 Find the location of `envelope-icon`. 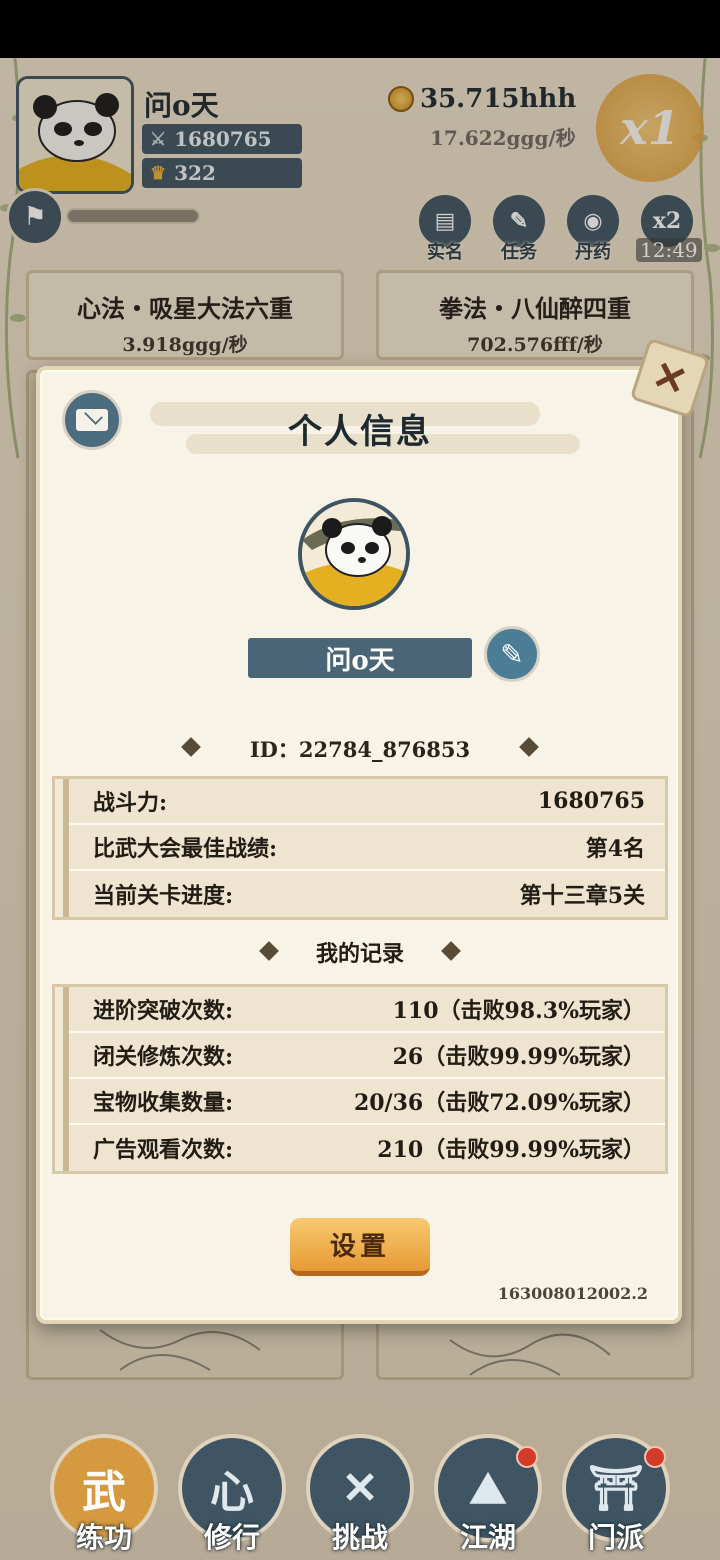

envelope-icon is located at coordinates (92, 420).